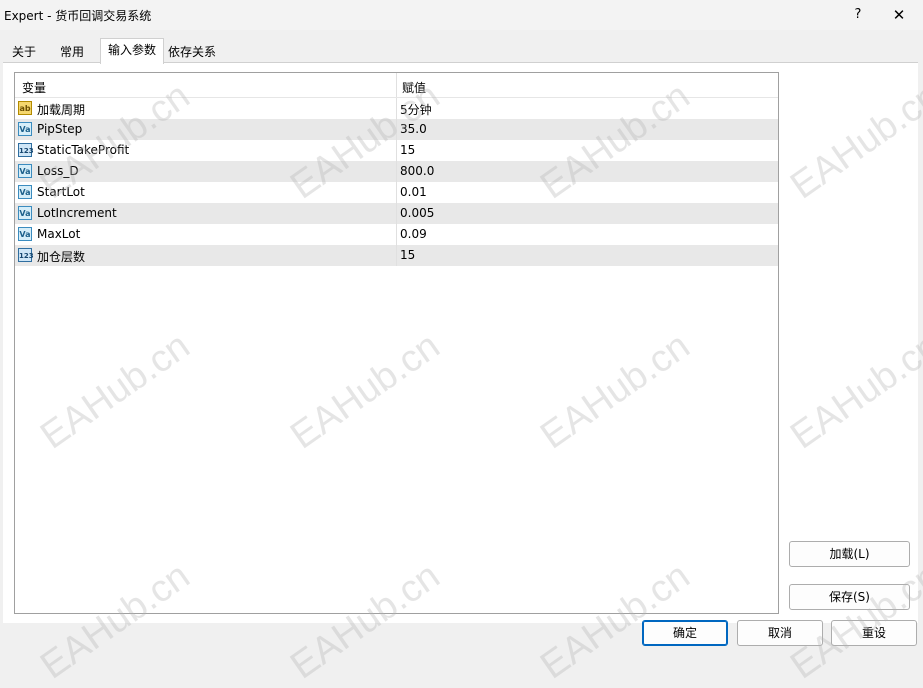  Describe the element at coordinates (24, 52) in the screenshot. I see `tab-about: 关于` at that location.